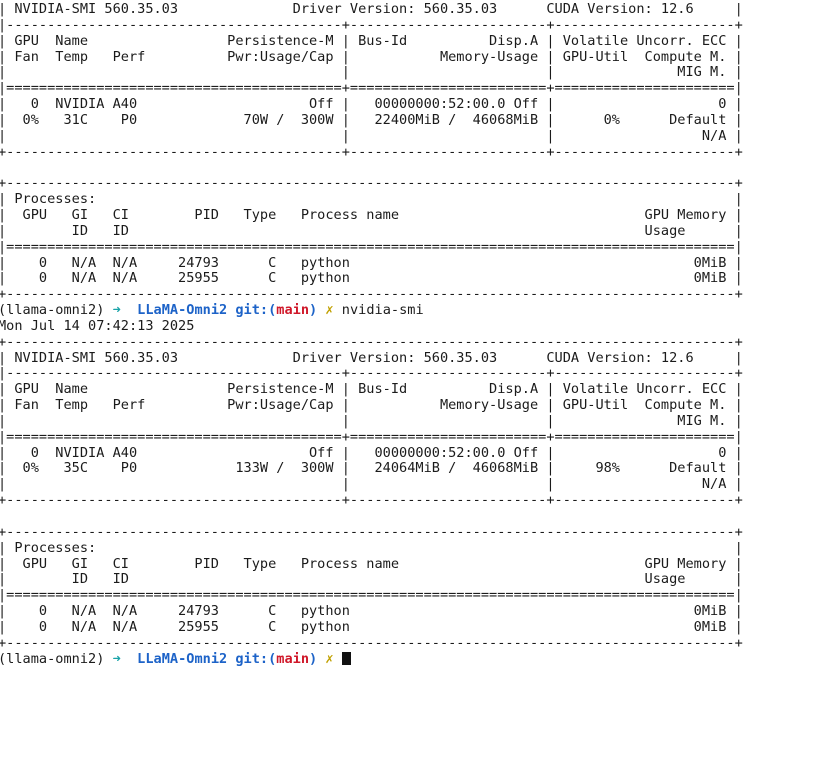 The image size is (830, 776). Describe the element at coordinates (97, 325) in the screenshot. I see `output-line: Mon Jul 14 07:42:13 2025` at that location.